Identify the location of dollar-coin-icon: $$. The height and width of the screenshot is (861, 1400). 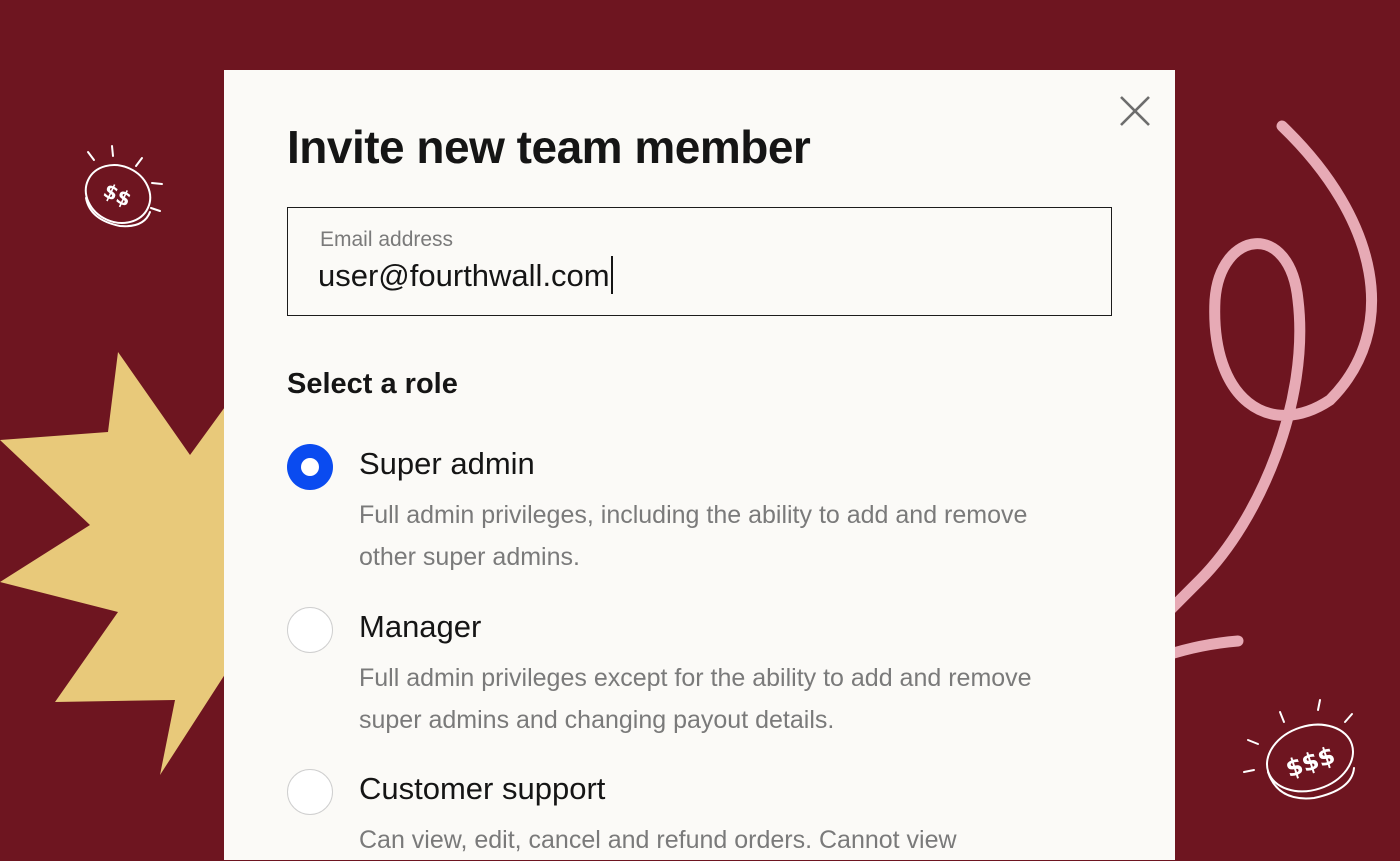
(123, 186).